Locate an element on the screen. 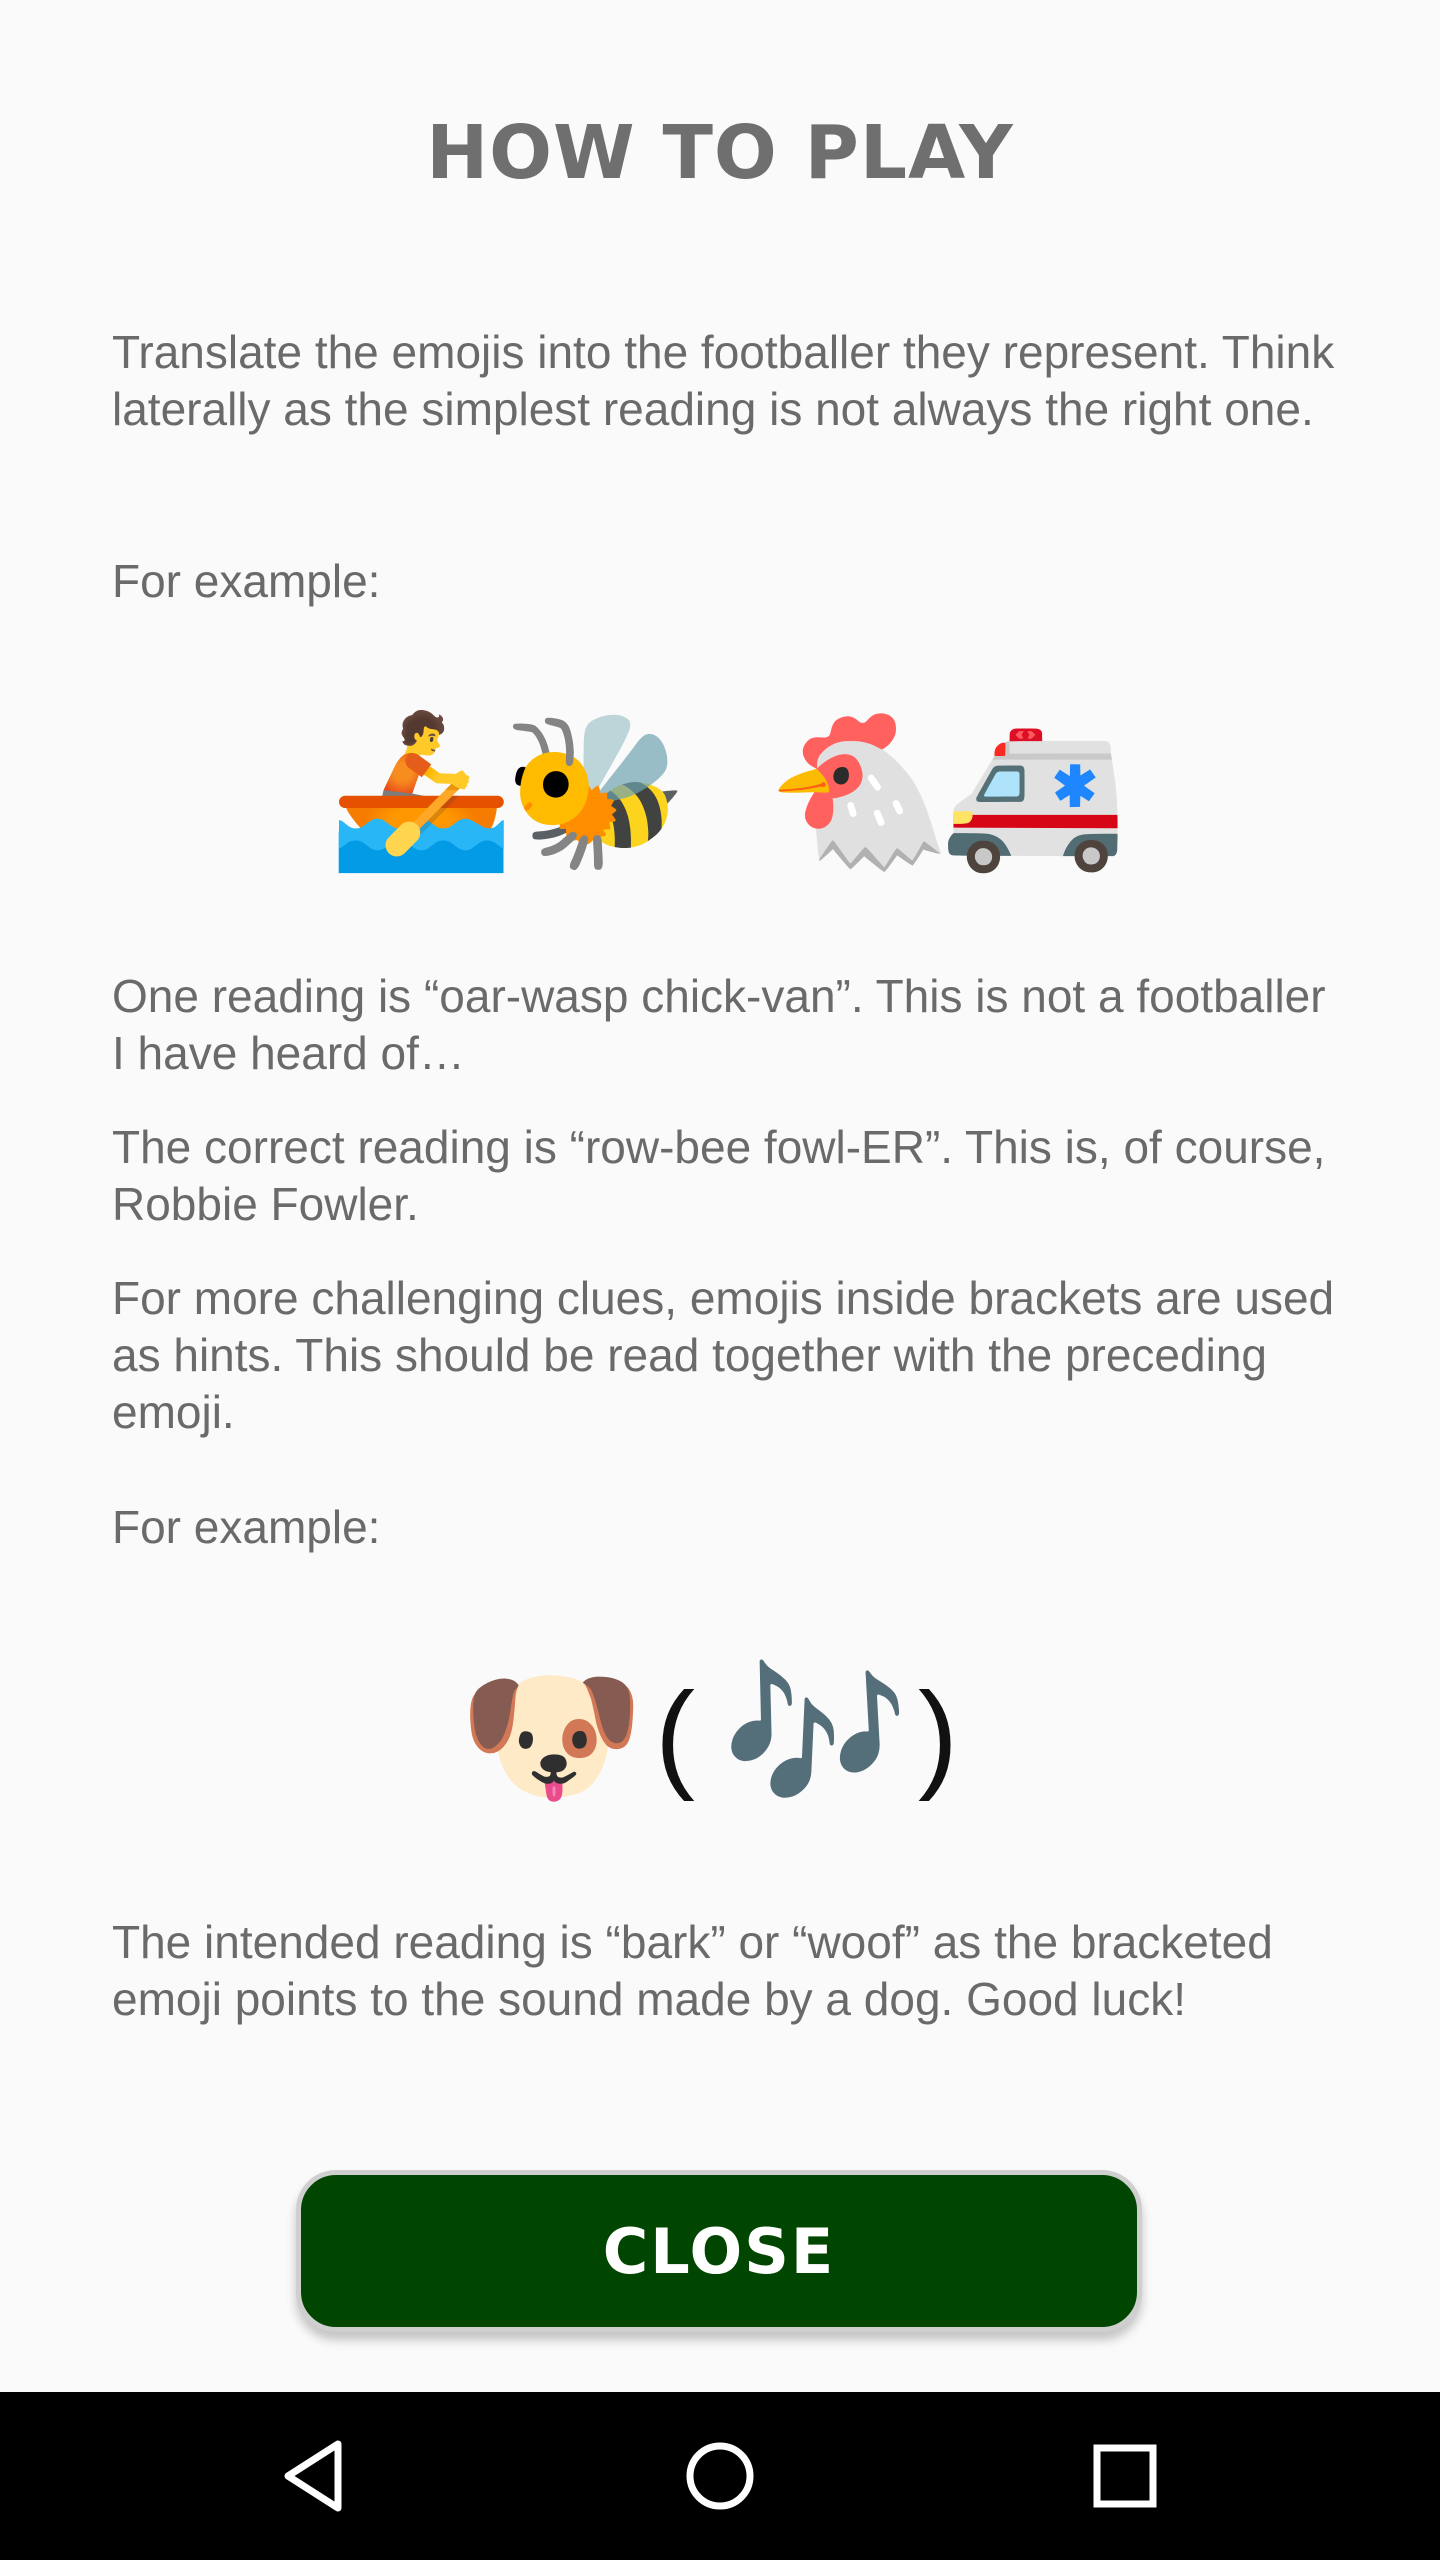 Image resolution: width=1440 pixels, height=2560 pixels. ambulance-icon: 🚑 is located at coordinates (1033, 790).